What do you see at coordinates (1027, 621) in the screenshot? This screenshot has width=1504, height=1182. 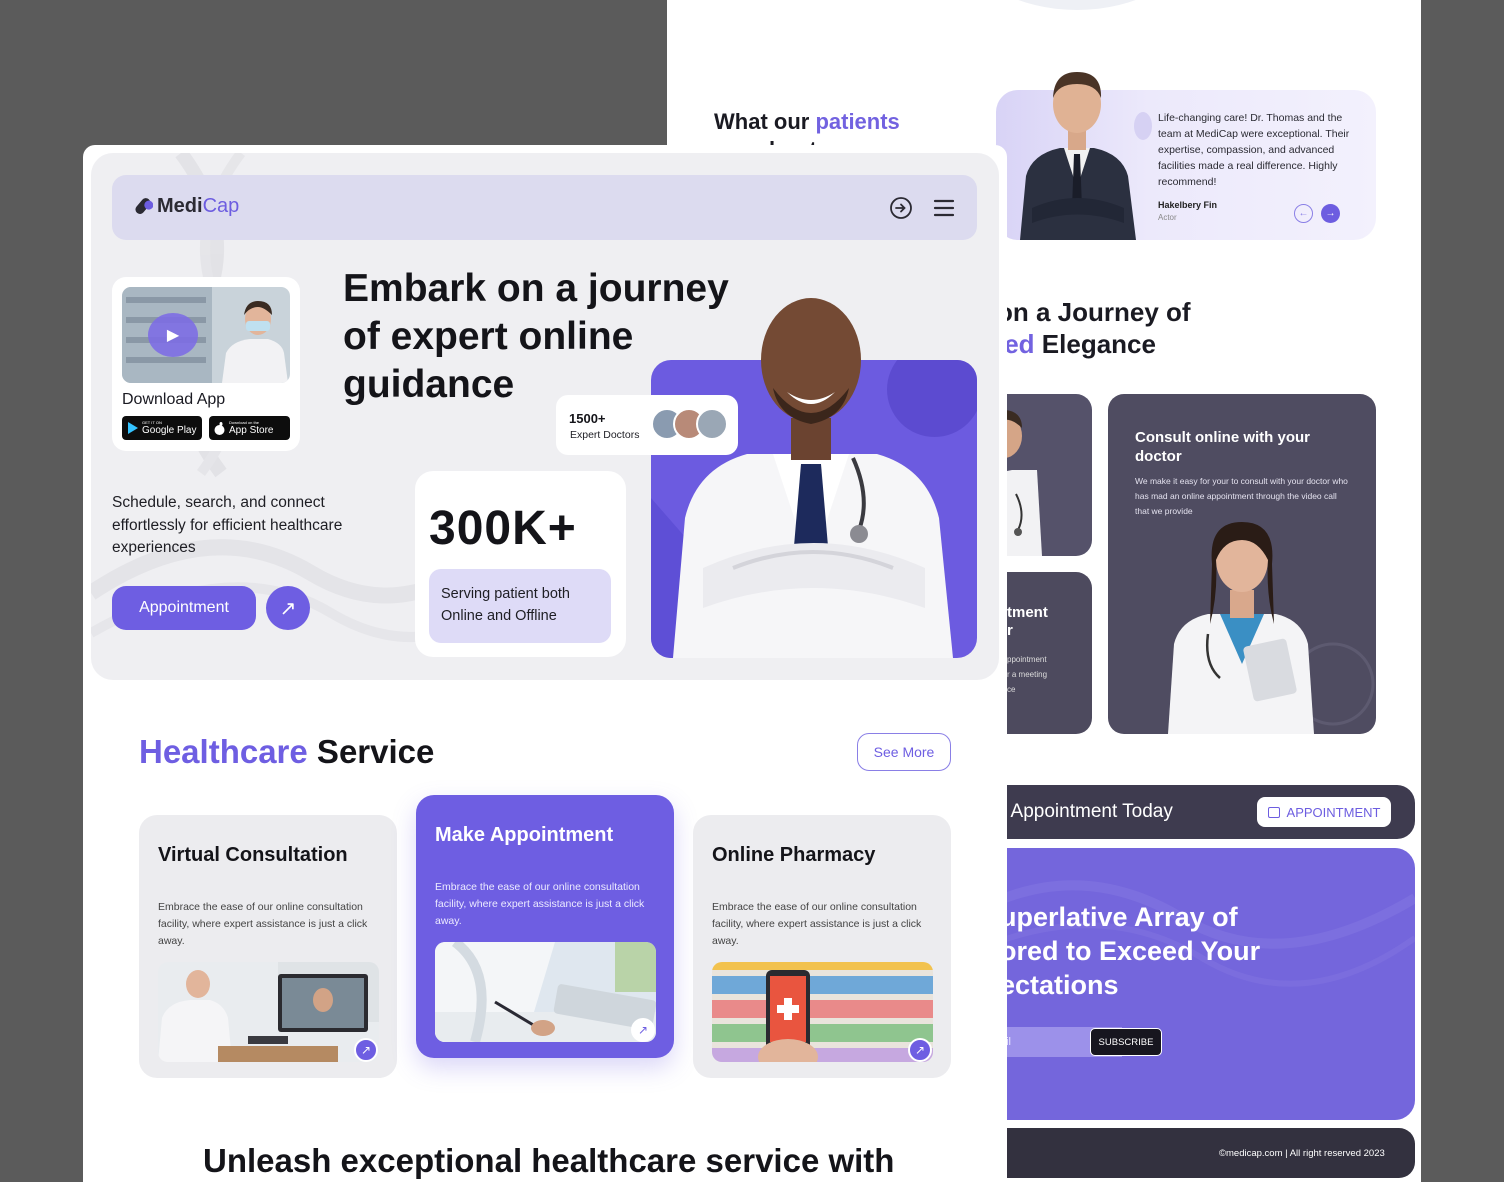 I see `feature-card-2-title: tment r` at bounding box center [1027, 621].